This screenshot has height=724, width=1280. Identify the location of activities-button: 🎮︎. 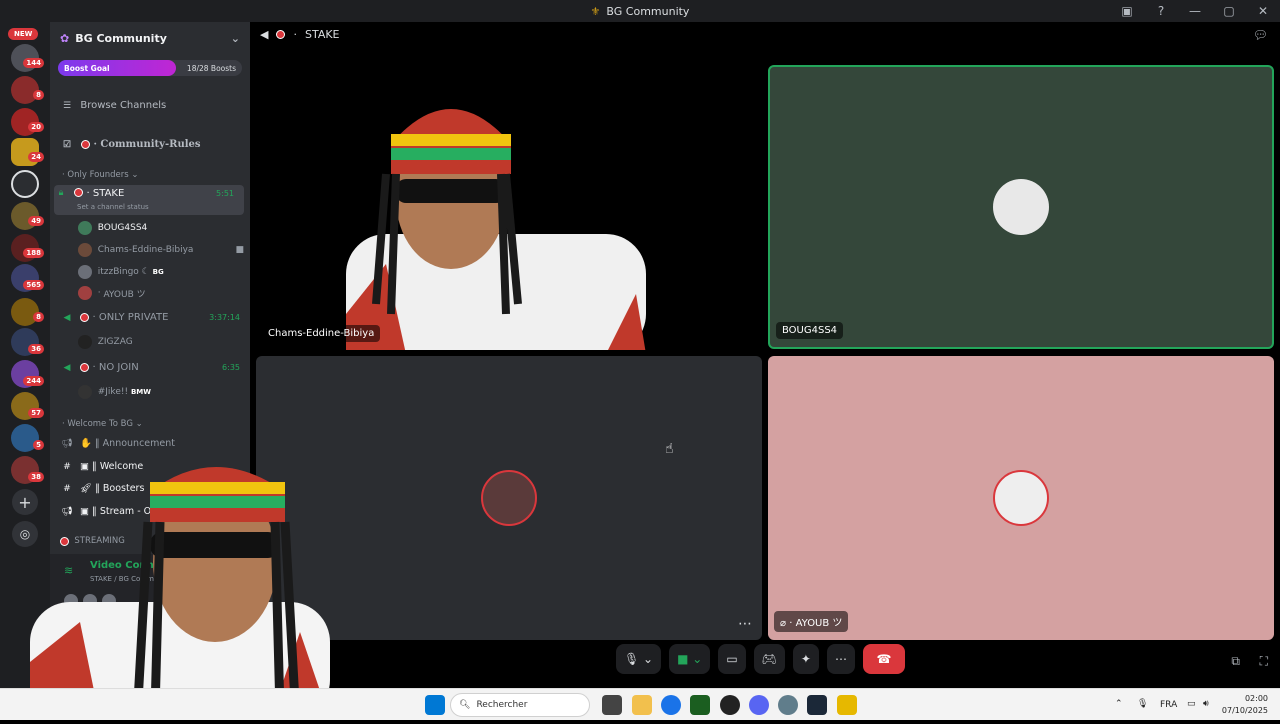
(769, 659).